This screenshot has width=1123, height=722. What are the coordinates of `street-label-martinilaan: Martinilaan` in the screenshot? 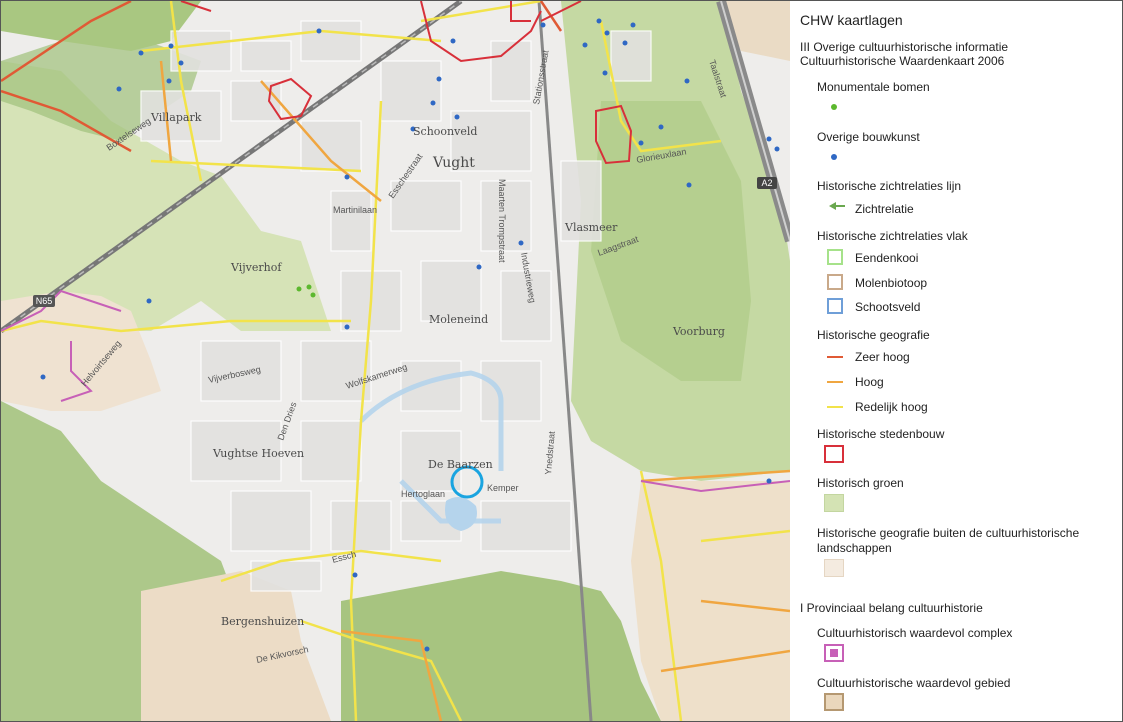 It's located at (355, 210).